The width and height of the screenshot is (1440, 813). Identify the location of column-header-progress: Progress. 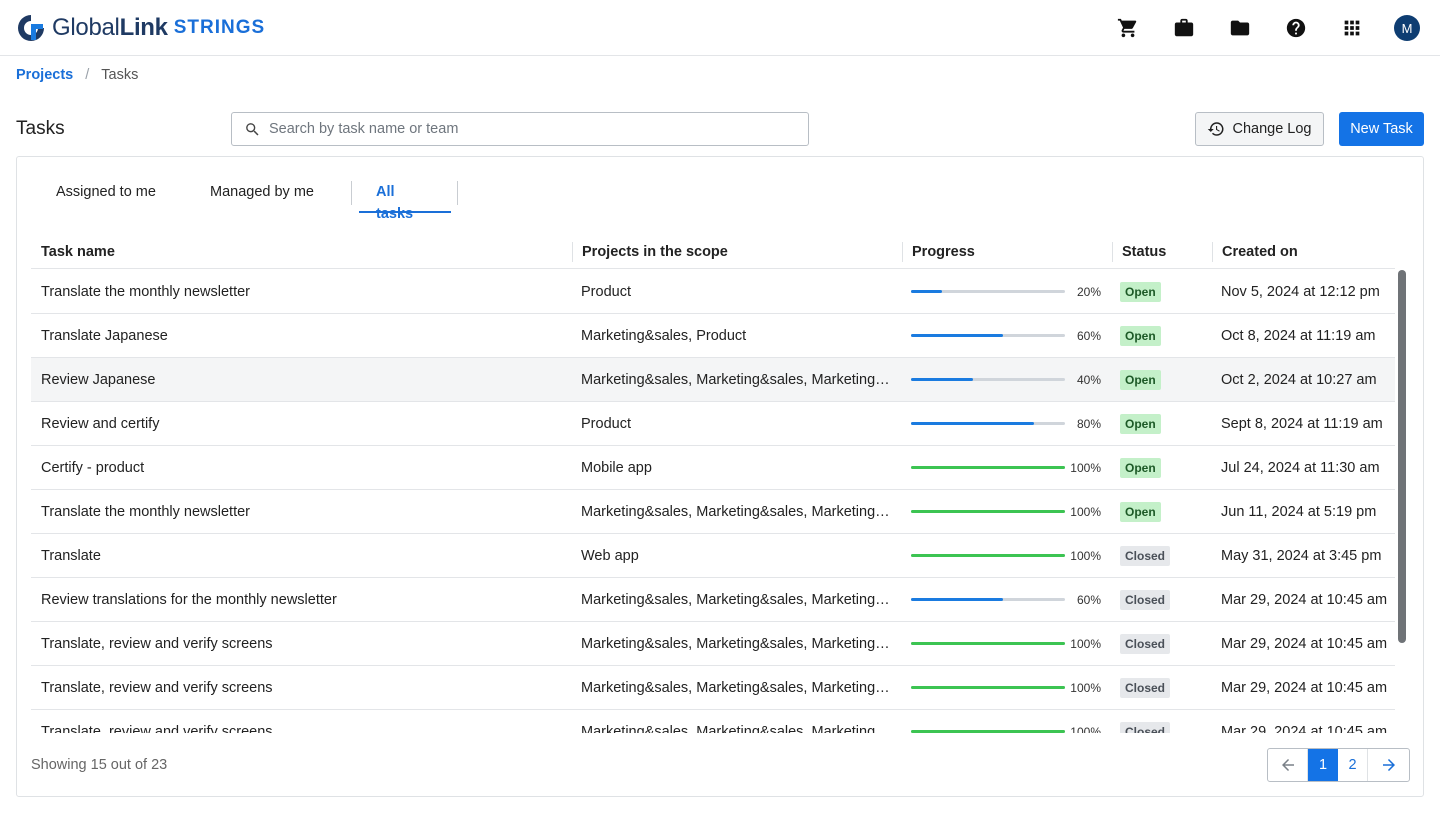
(1007, 252).